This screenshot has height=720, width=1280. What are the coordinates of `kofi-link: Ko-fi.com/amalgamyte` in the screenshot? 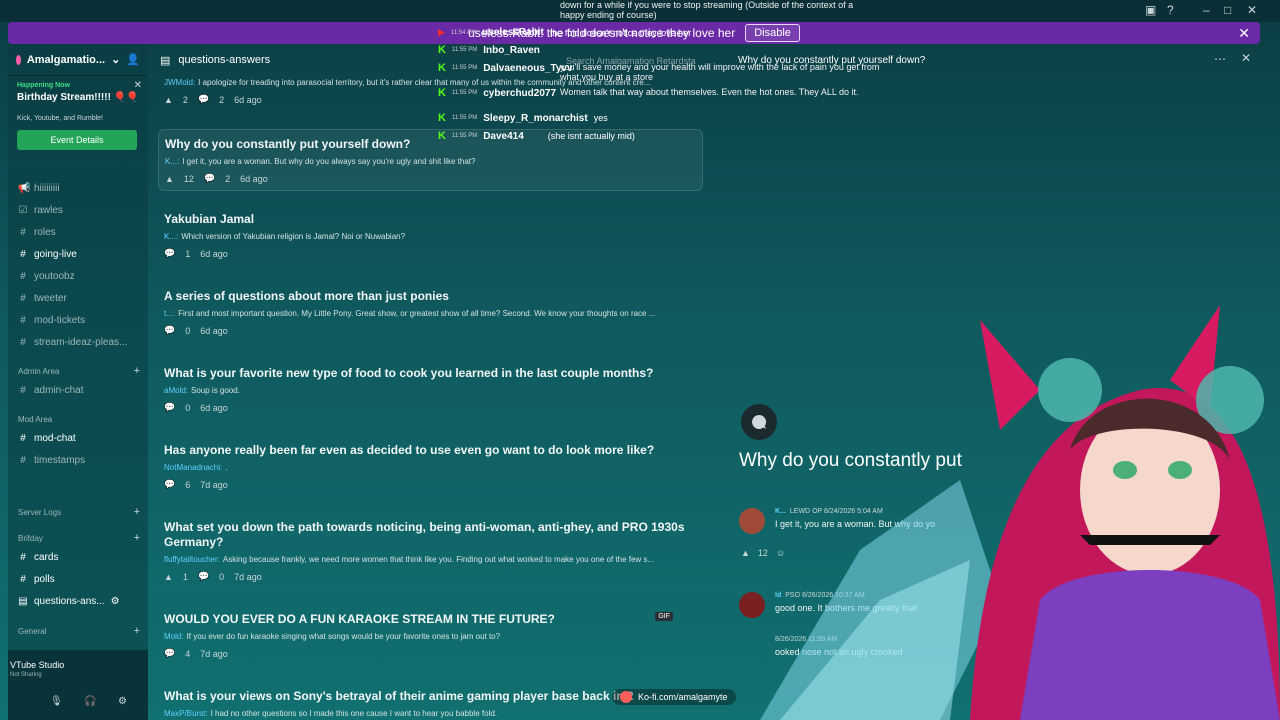 It's located at (683, 697).